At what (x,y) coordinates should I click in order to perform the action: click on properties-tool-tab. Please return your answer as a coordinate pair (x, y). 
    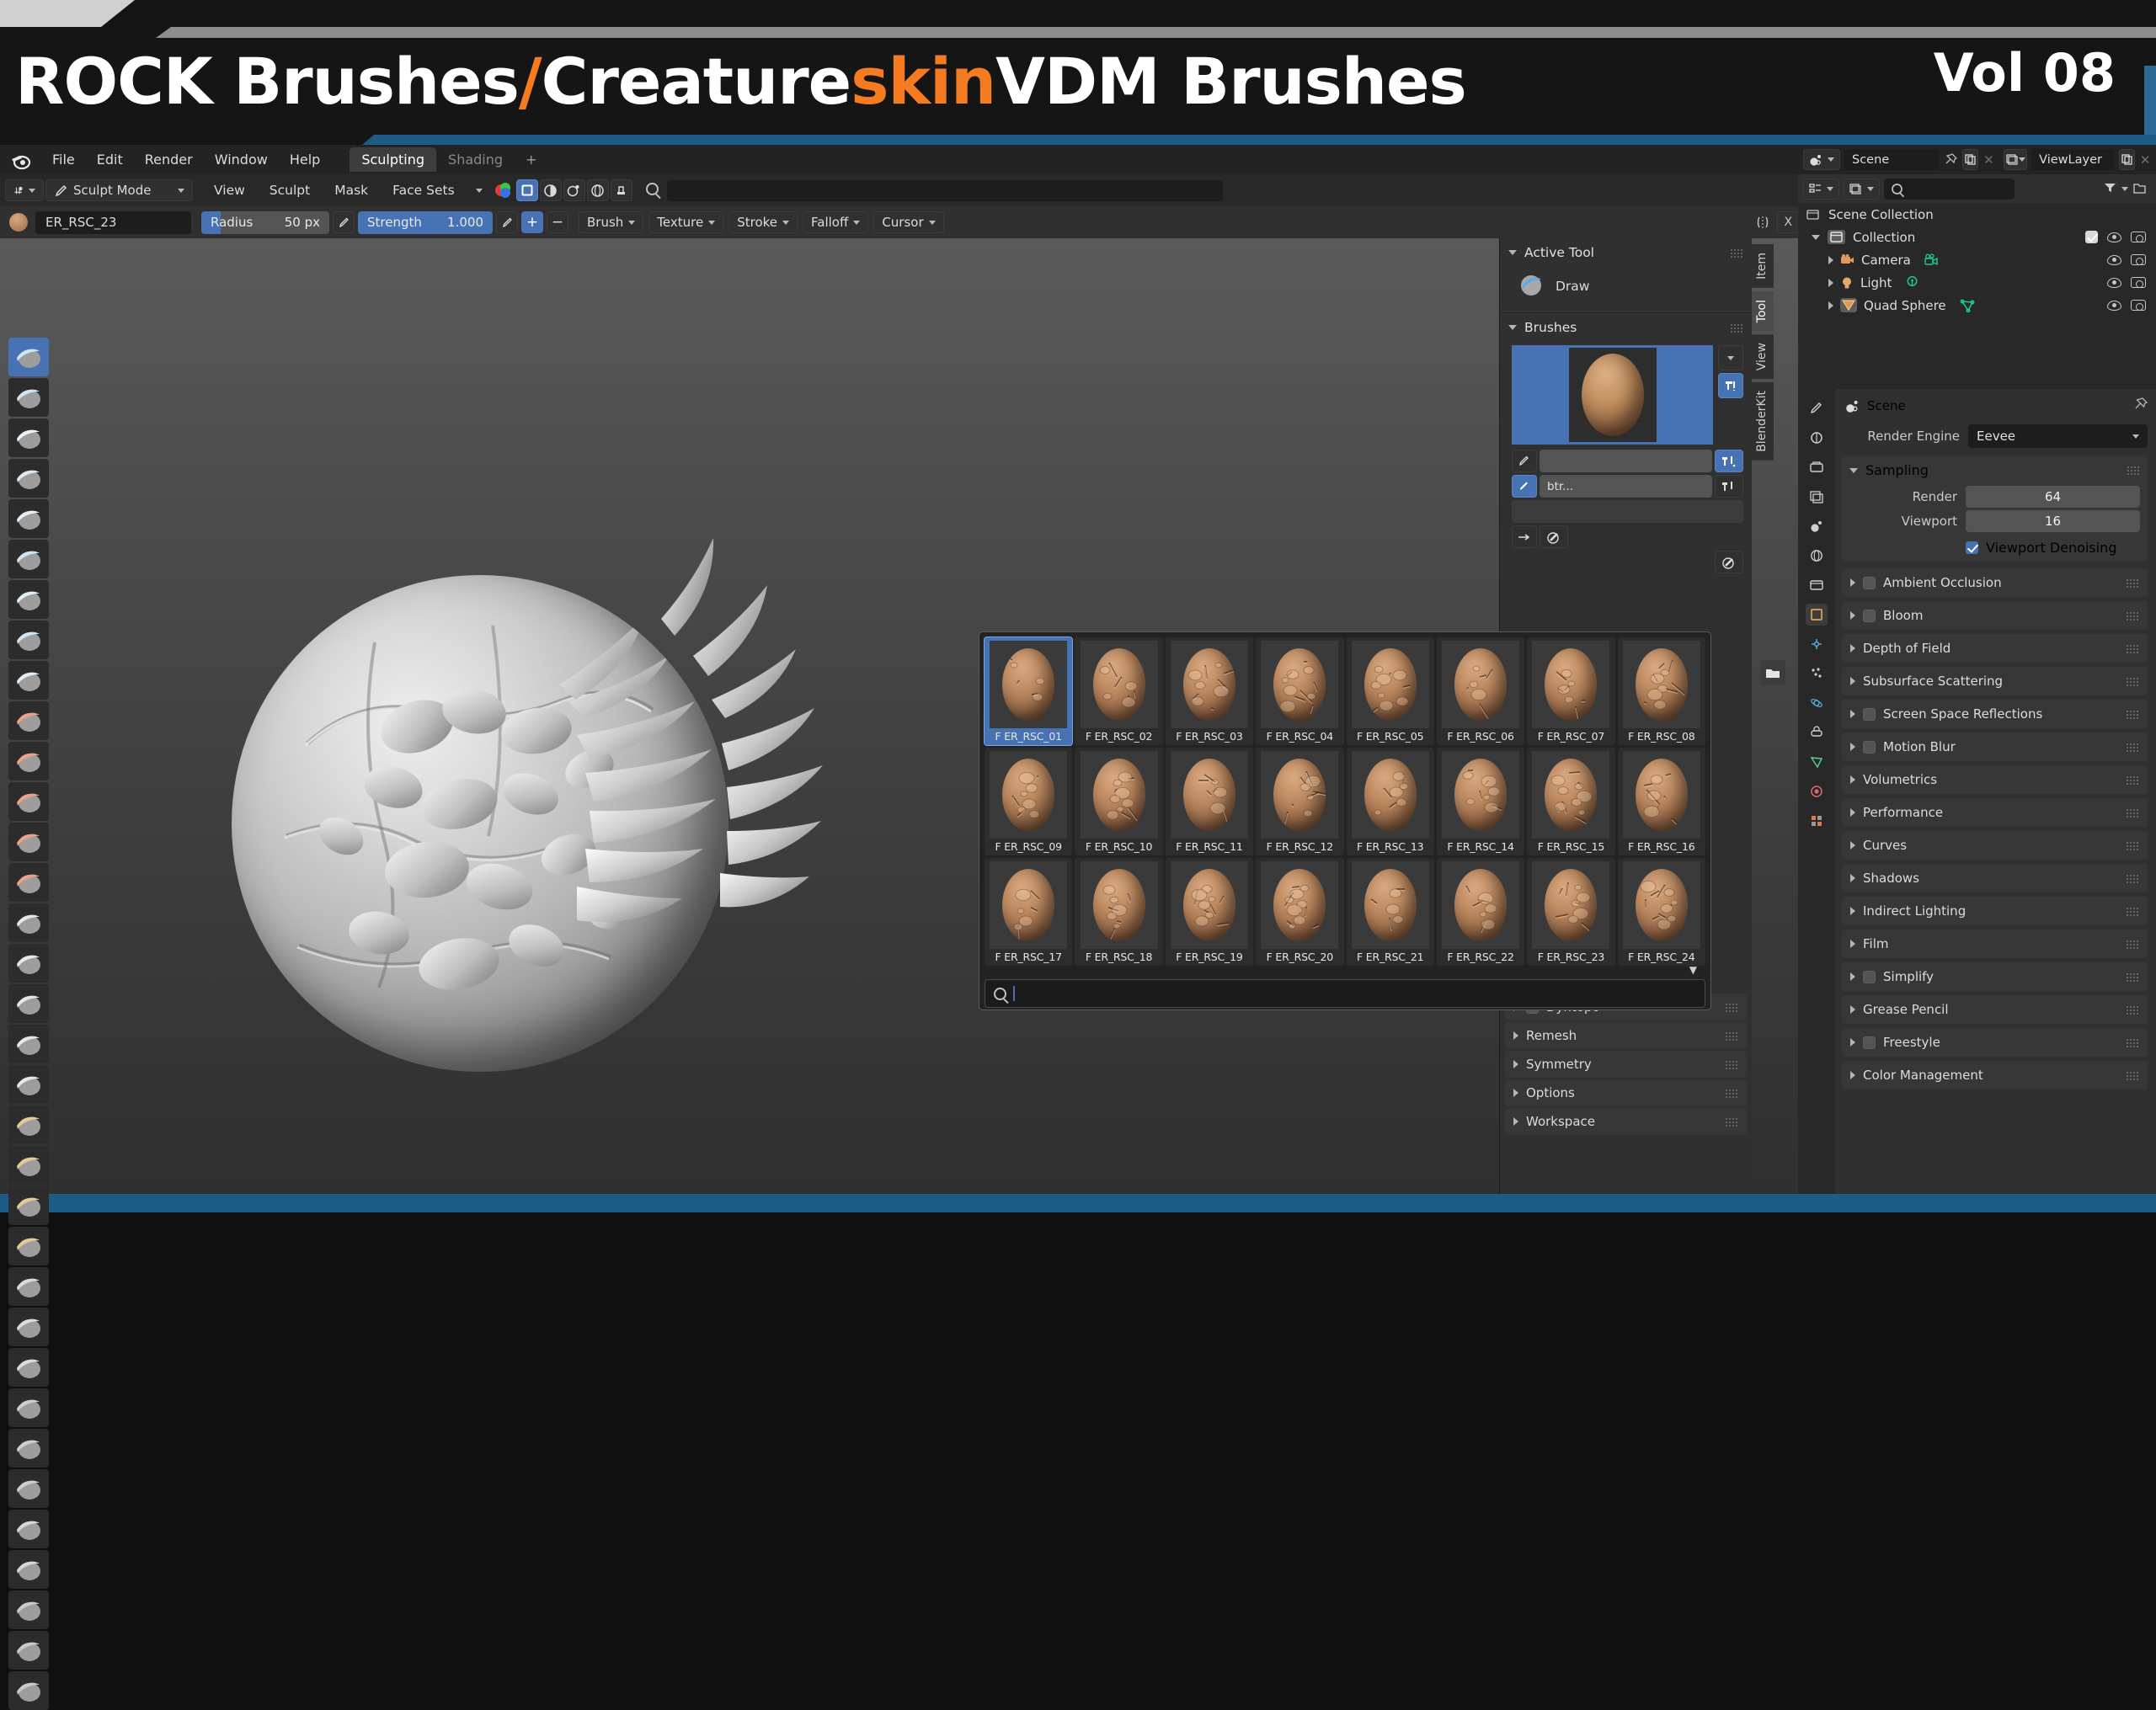
    Looking at the image, I should click on (1817, 408).